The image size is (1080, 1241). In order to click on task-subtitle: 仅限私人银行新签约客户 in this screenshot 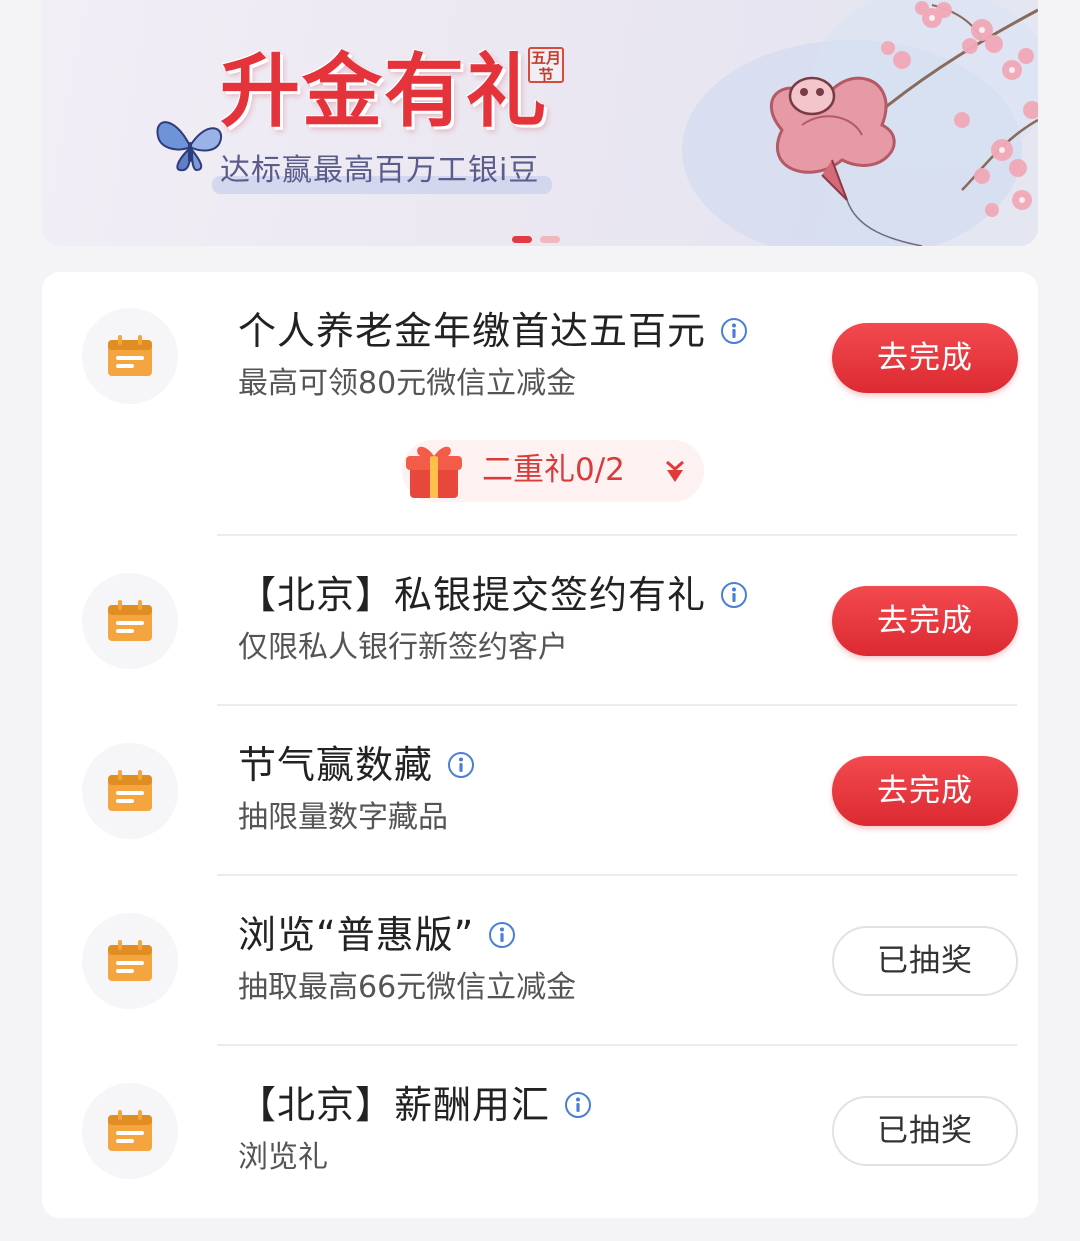, I will do `click(403, 647)`.